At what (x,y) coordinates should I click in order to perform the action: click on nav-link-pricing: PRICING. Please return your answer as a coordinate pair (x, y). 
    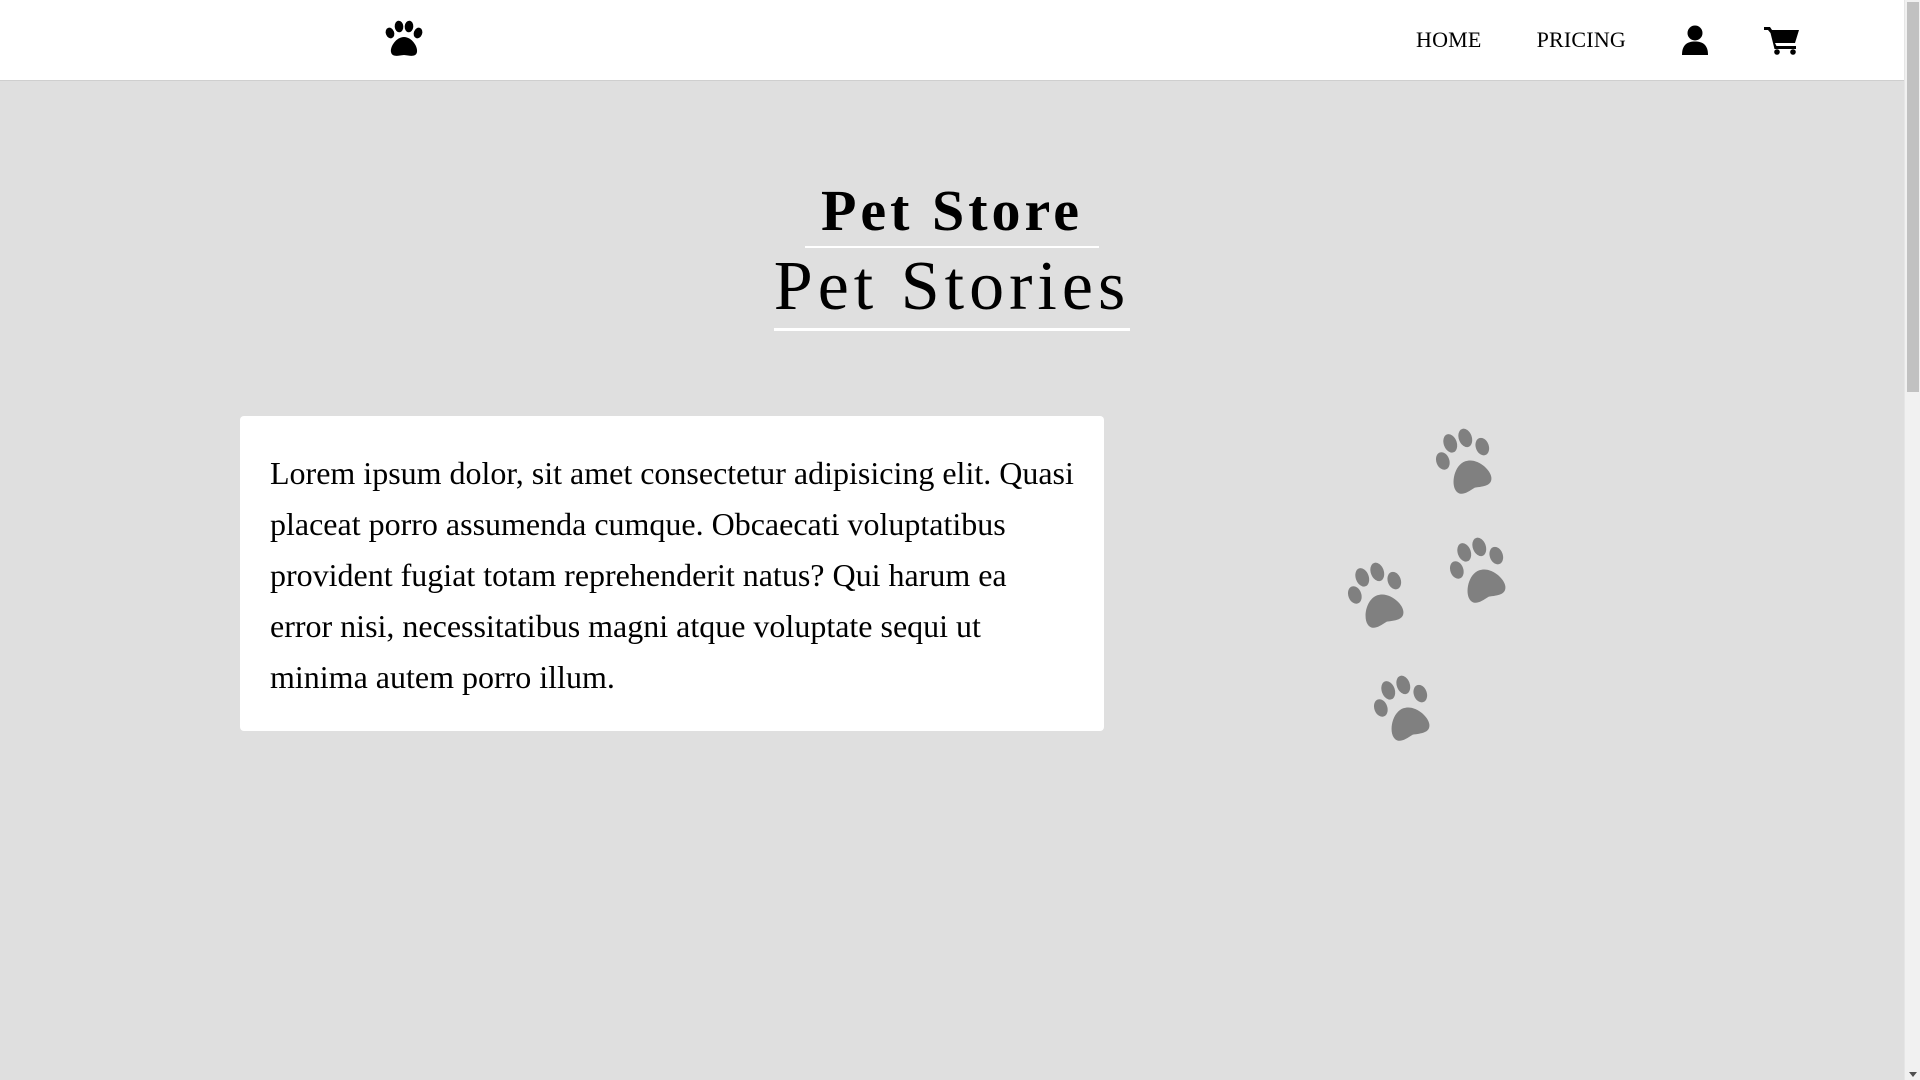
    Looking at the image, I should click on (1581, 40).